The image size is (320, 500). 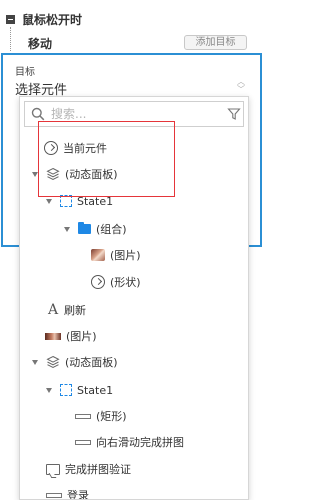 What do you see at coordinates (66, 390) in the screenshot?
I see `dashed-square-icon` at bounding box center [66, 390].